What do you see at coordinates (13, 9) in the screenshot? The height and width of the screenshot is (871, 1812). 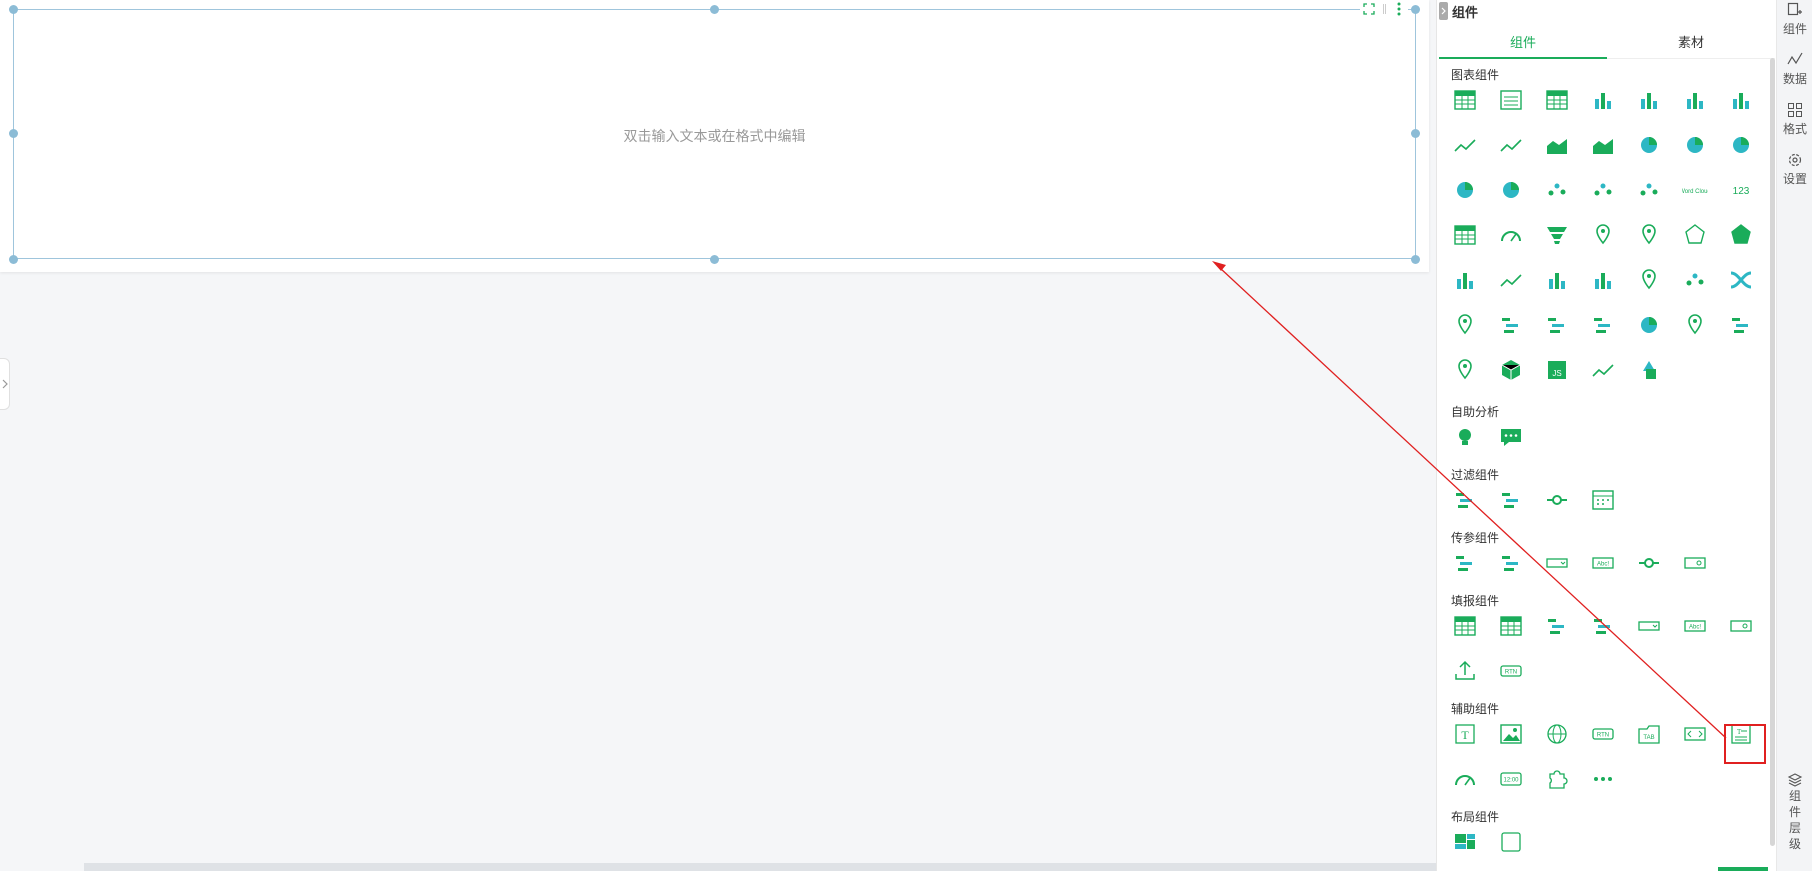 I see `resize-handle-top-left` at bounding box center [13, 9].